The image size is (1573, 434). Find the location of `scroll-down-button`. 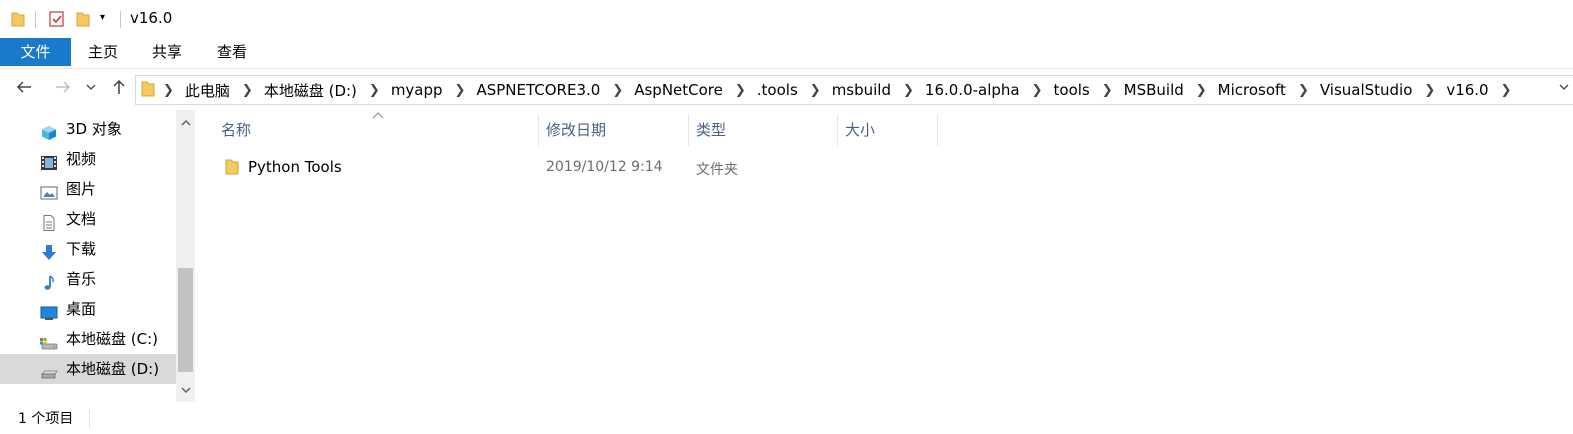

scroll-down-button is located at coordinates (185, 391).